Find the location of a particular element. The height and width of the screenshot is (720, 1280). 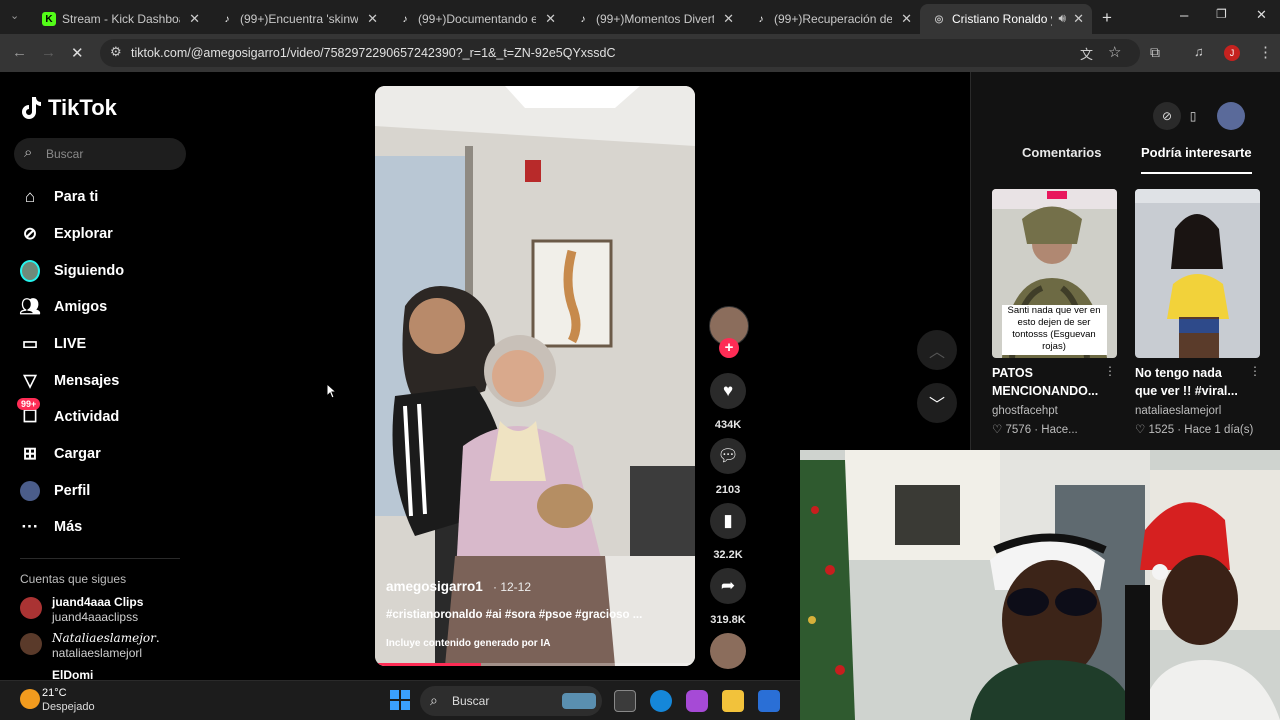

tab-tiktok-documentando: ♪ (99+)Documentando en Á ✕ is located at coordinates (475, 19).